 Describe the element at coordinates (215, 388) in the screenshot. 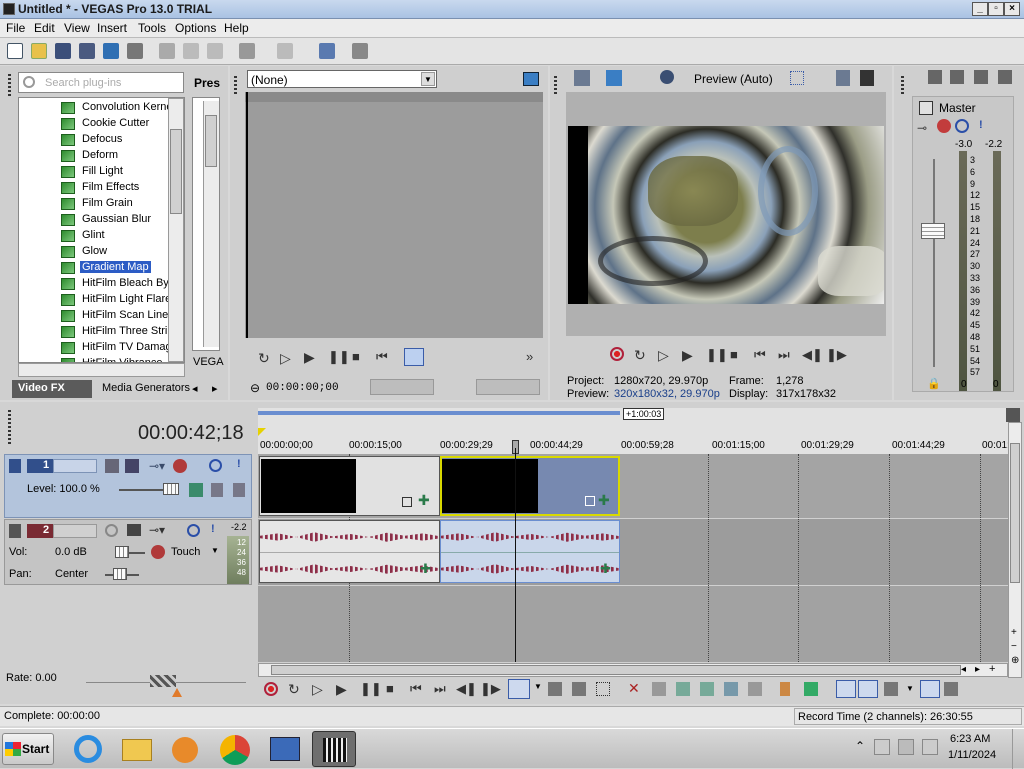

I see `tab-scroll-right: ▸` at that location.